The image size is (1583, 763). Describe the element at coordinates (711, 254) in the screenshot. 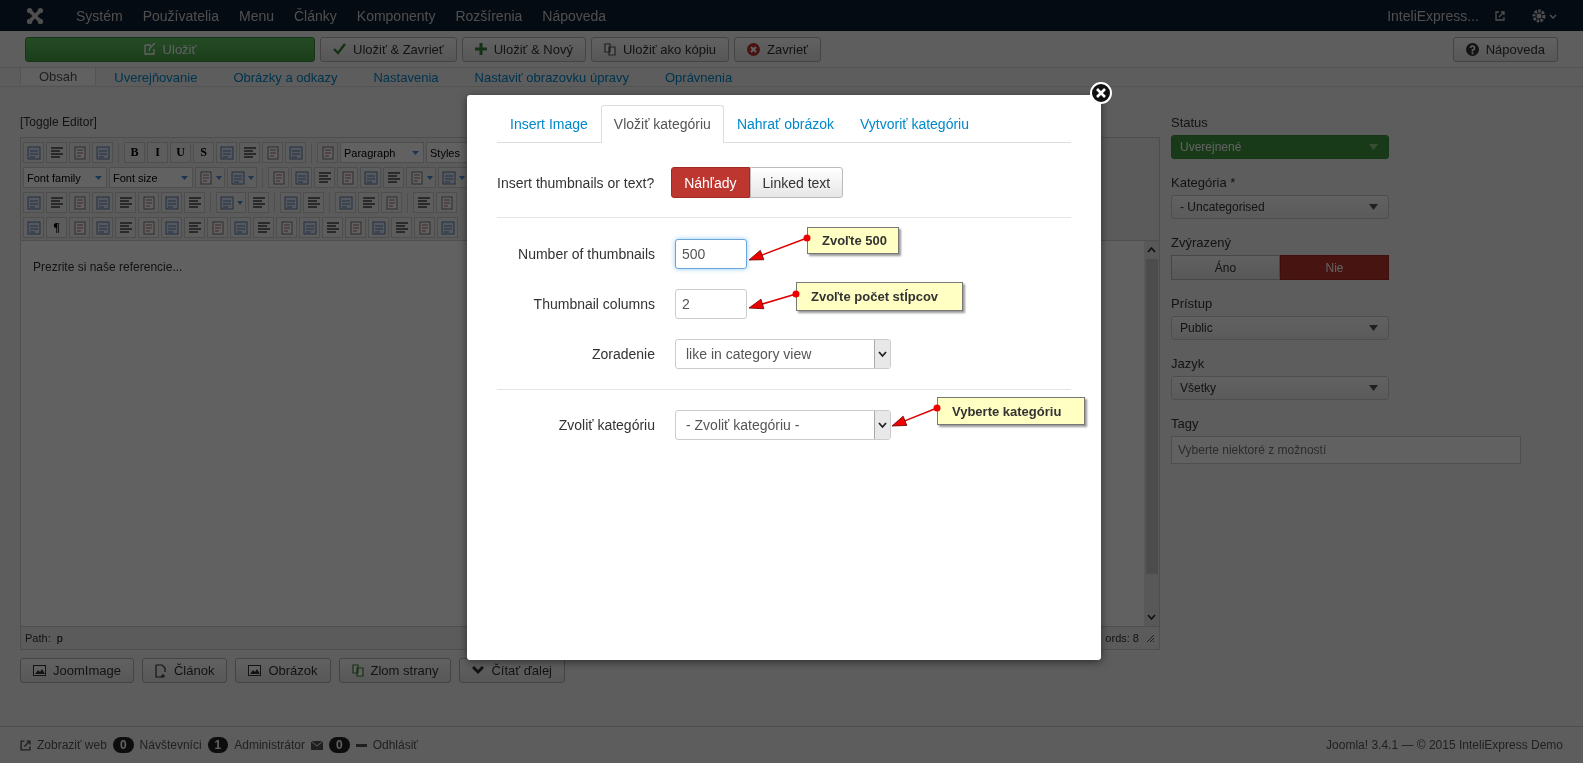

I see `number-field: 500` at that location.